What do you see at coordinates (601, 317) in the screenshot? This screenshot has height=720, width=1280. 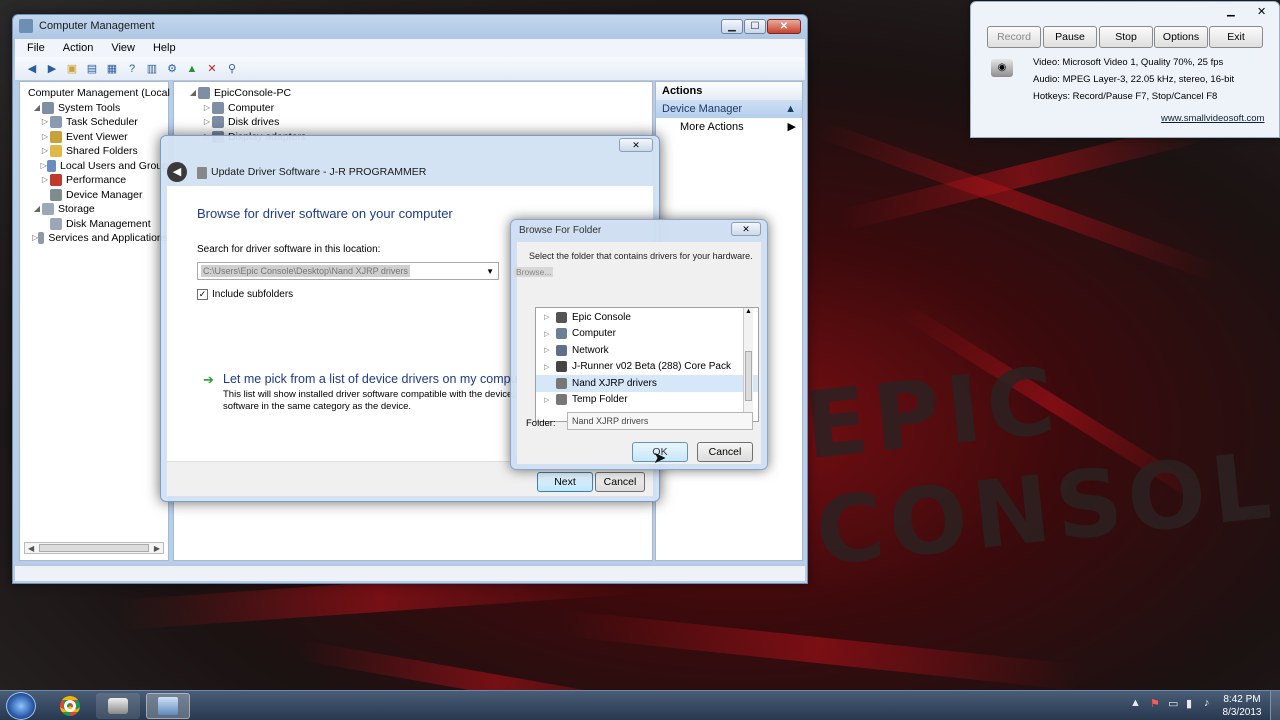 I see `folder-item-label: Epic Console` at bounding box center [601, 317].